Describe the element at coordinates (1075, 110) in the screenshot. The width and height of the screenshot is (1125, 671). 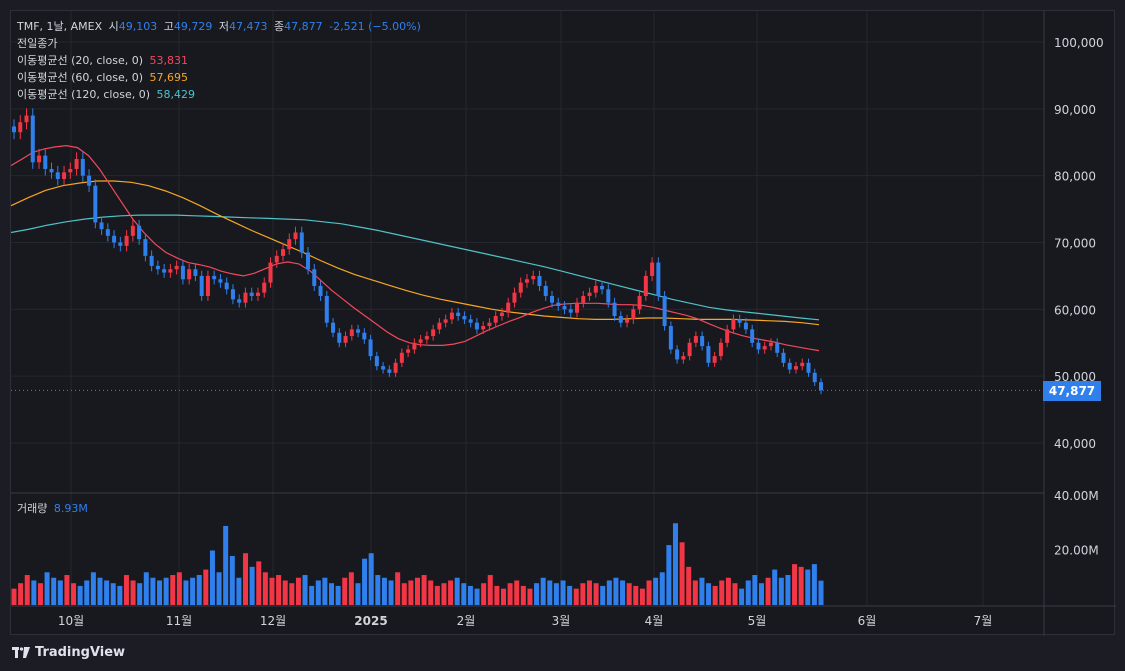
I see `price-tick-label: 90,000` at that location.